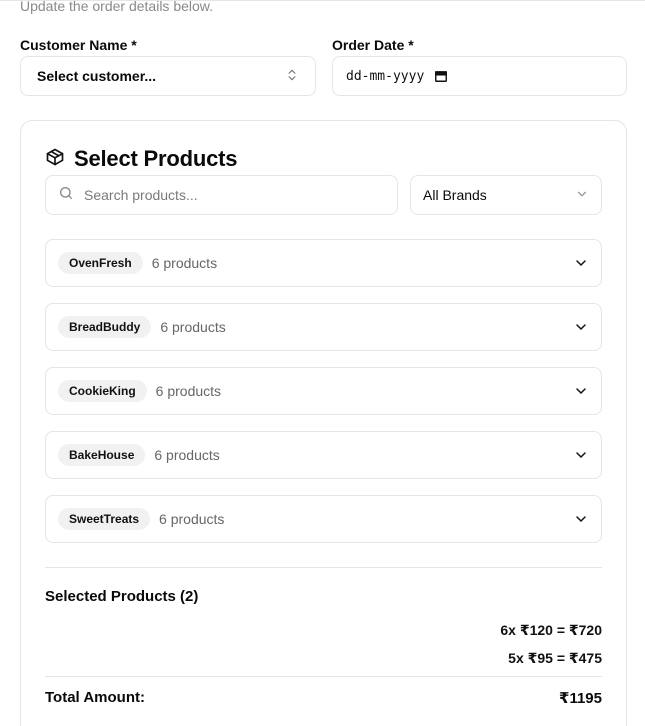  I want to click on brand-badge: BreadBuddy, so click(105, 327).